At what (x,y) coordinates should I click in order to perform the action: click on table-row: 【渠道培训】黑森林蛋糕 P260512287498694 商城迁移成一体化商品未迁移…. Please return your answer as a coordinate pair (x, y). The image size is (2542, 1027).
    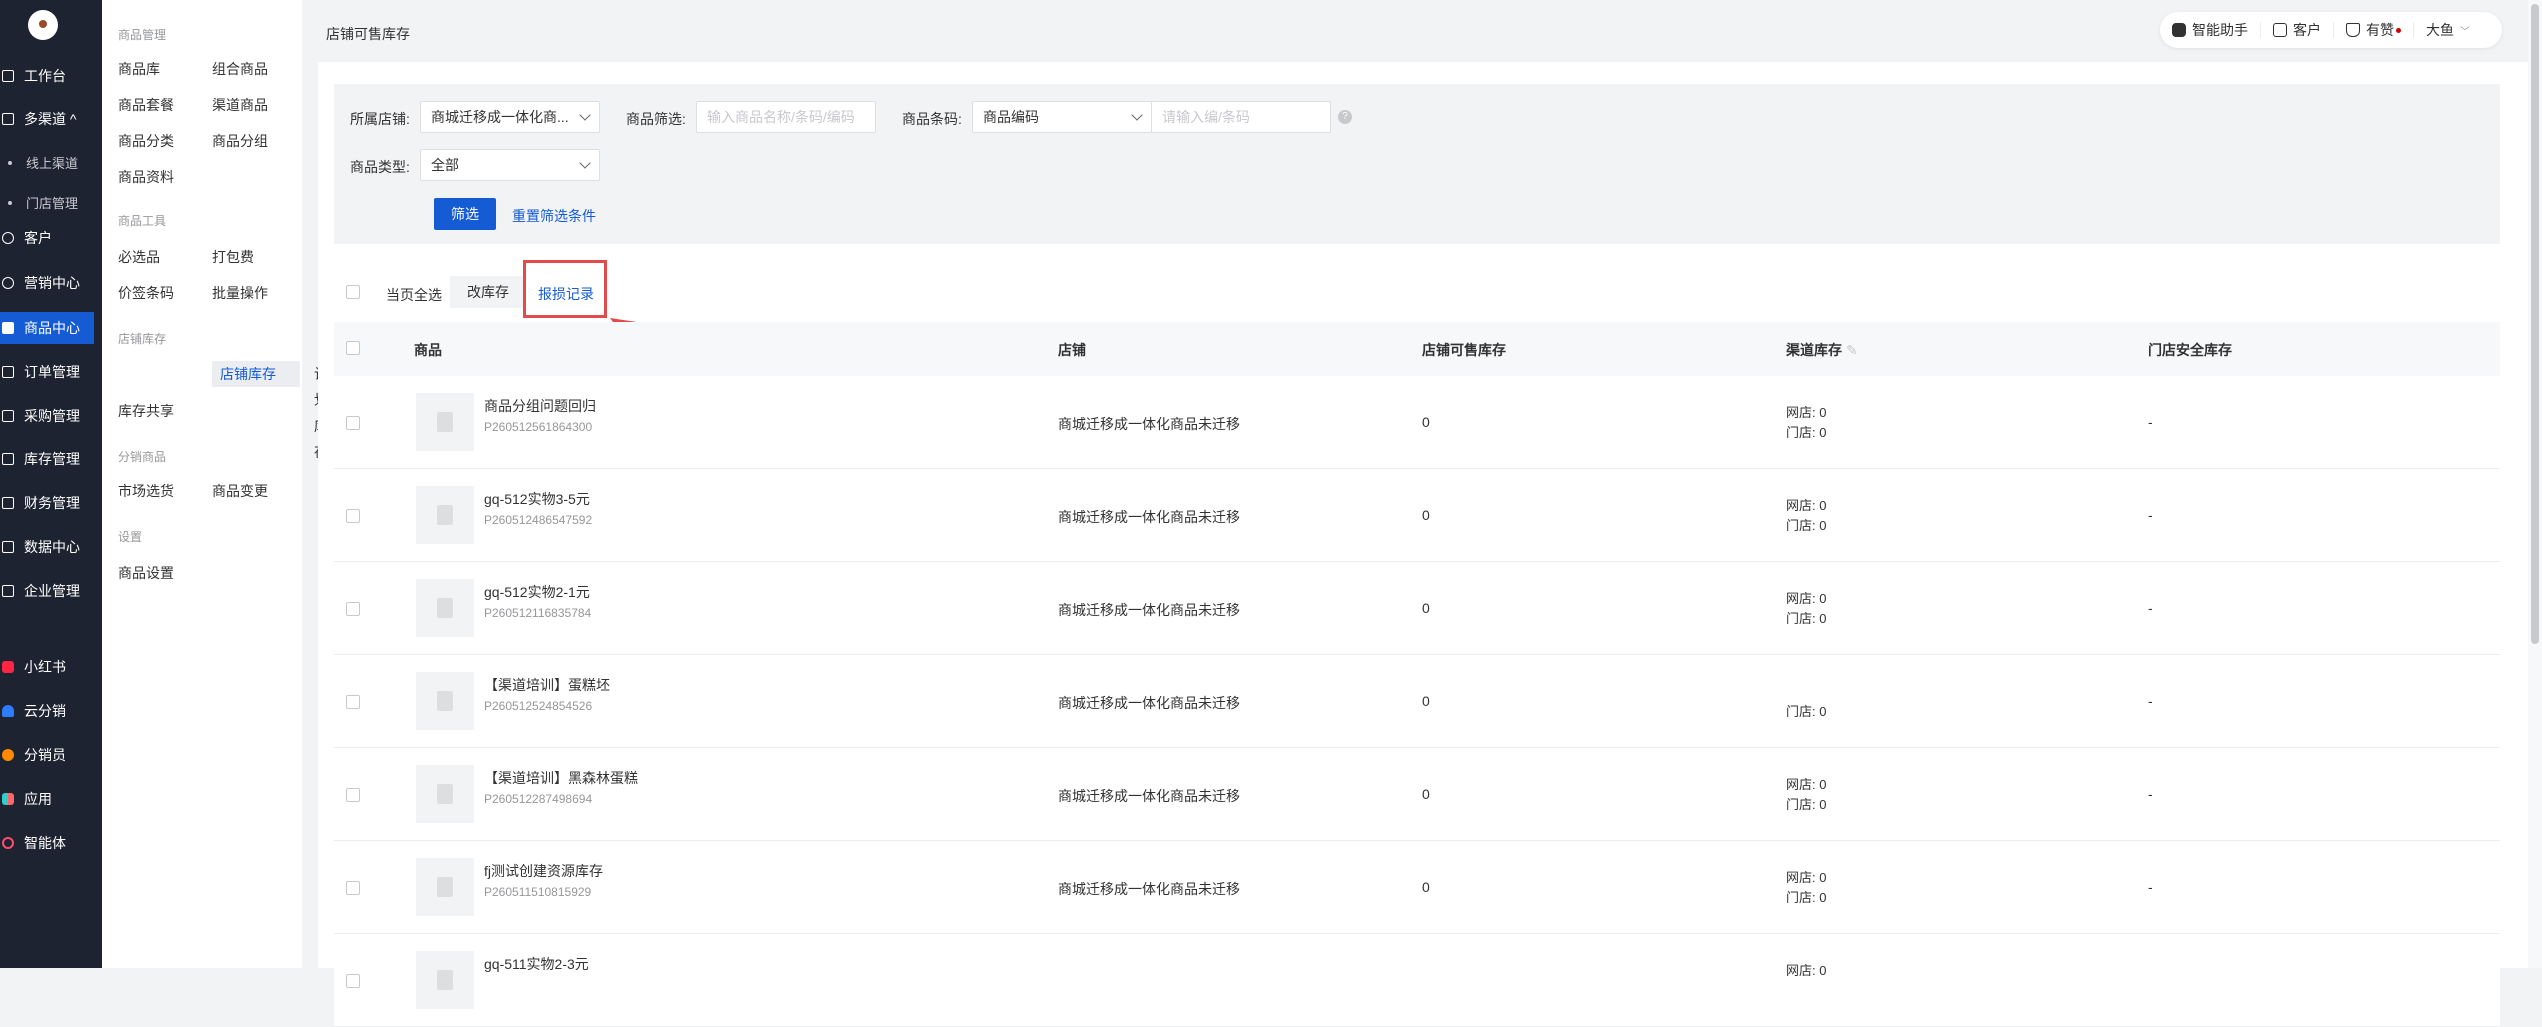
    Looking at the image, I should click on (1417, 794).